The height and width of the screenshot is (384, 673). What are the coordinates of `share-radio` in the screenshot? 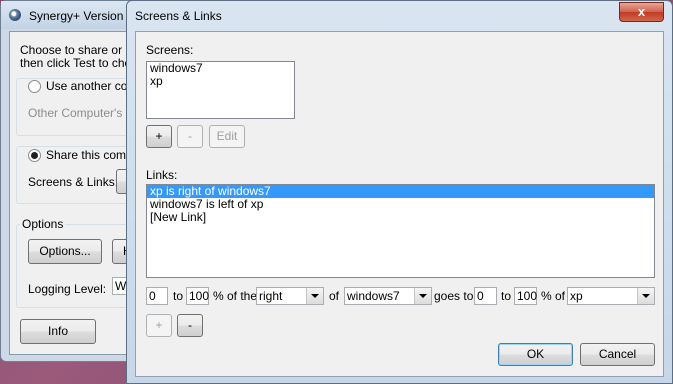 It's located at (34, 155).